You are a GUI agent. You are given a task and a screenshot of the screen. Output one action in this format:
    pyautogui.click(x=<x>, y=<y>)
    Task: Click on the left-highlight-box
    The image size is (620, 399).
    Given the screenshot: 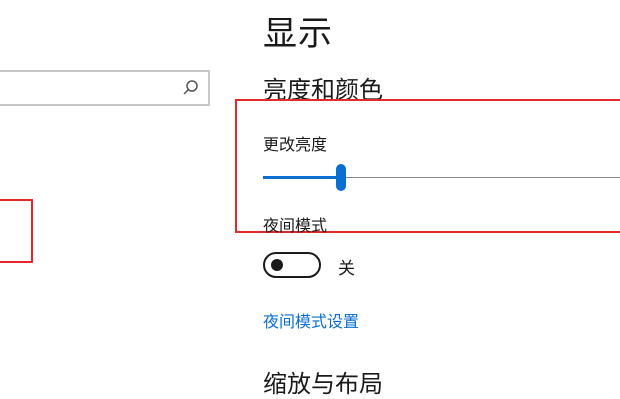 What is the action you would take?
    pyautogui.click(x=16, y=231)
    